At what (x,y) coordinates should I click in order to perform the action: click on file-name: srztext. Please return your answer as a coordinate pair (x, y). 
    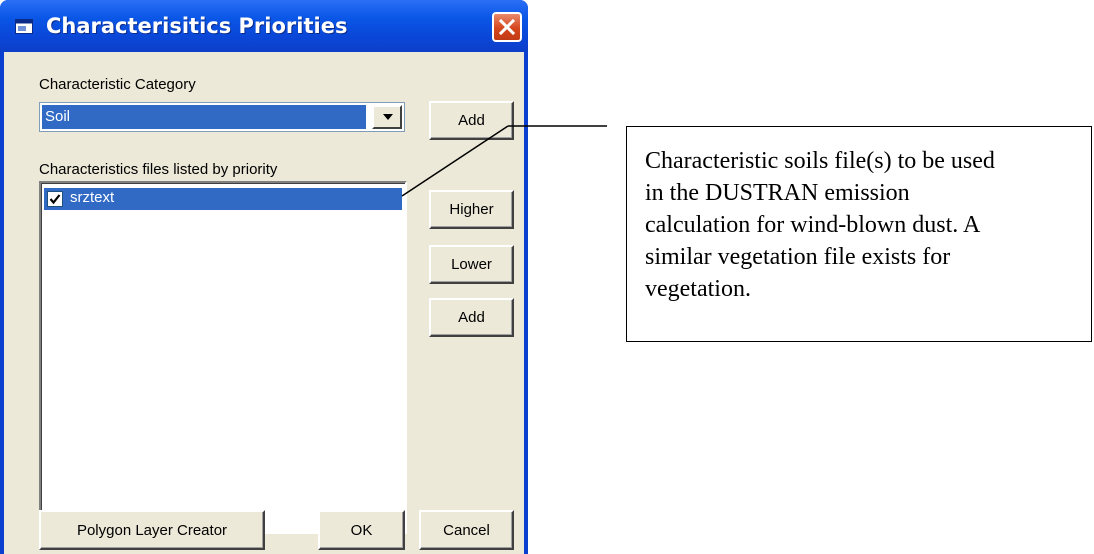
    Looking at the image, I should click on (92, 197).